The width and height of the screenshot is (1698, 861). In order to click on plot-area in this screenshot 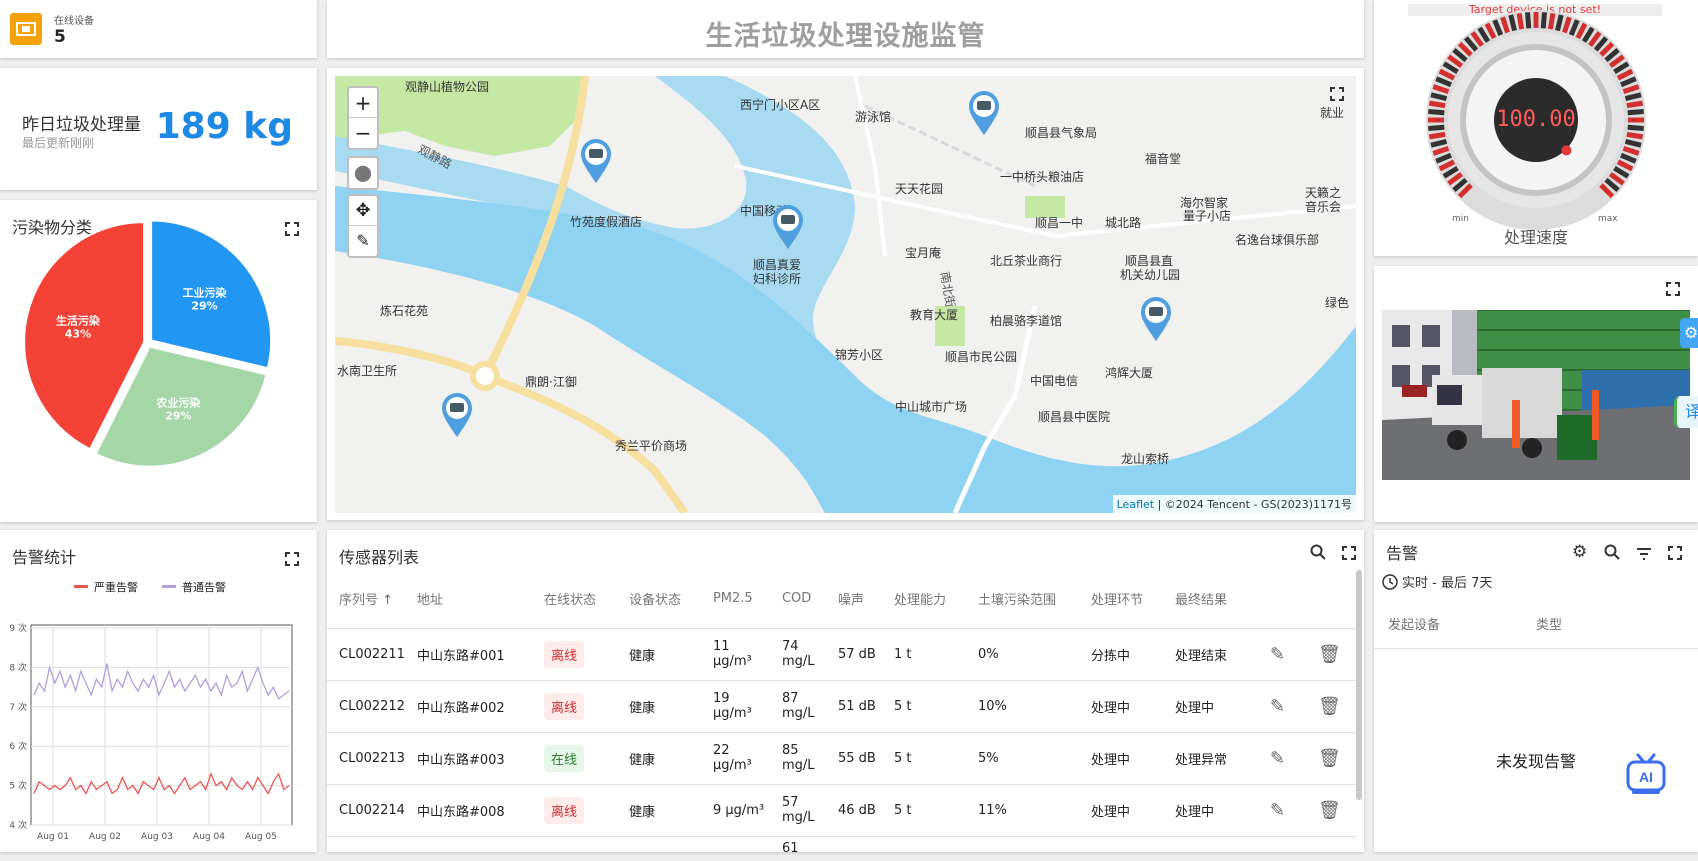, I will do `click(161, 725)`.